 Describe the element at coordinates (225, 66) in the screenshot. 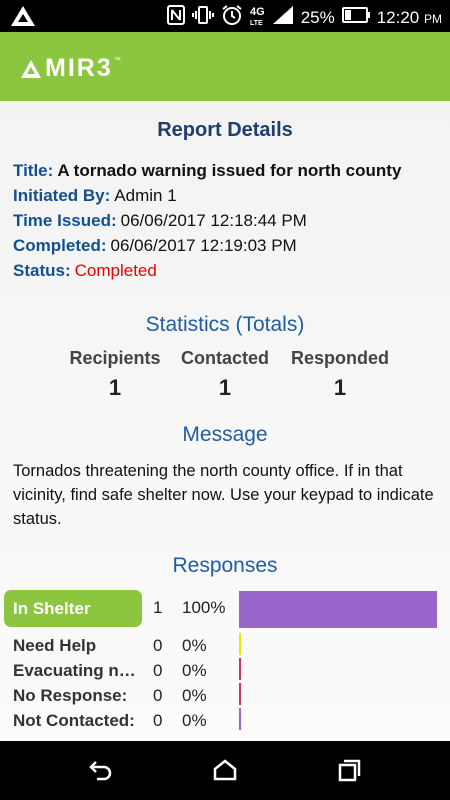

I see `app-bar: MIR3 ™` at that location.